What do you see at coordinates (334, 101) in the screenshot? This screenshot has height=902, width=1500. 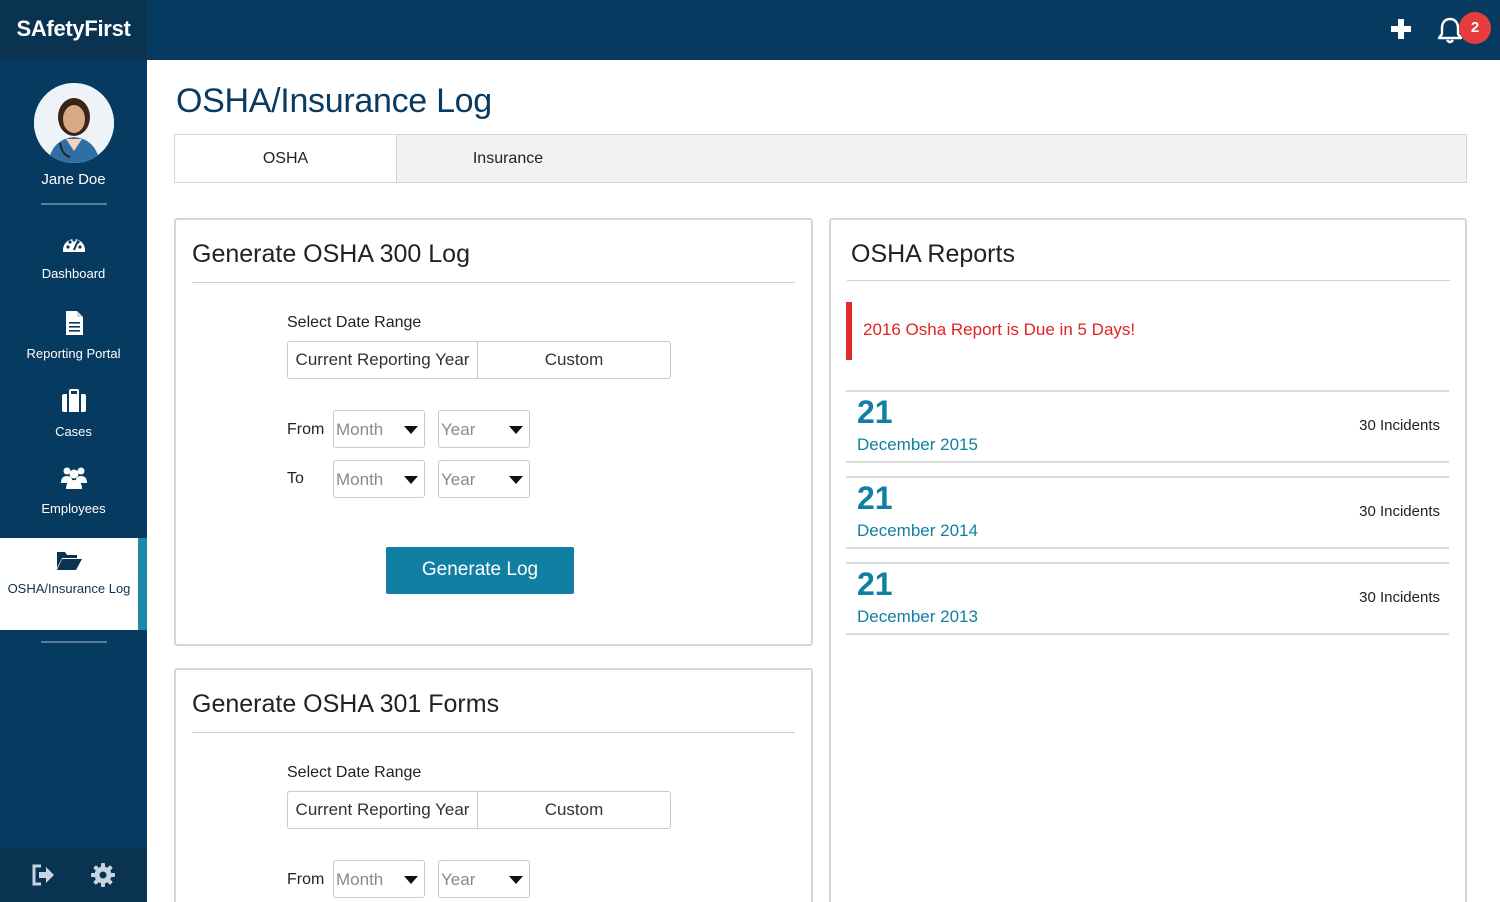 I see `page-title: OSHA/Insurance Log` at bounding box center [334, 101].